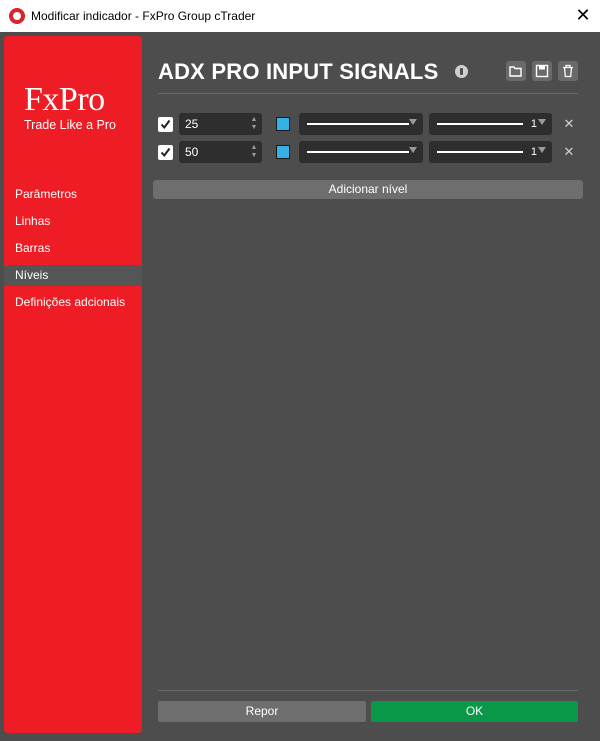  I want to click on level-row: 50 ▲ ▼ 1 ✕, so click(368, 152).